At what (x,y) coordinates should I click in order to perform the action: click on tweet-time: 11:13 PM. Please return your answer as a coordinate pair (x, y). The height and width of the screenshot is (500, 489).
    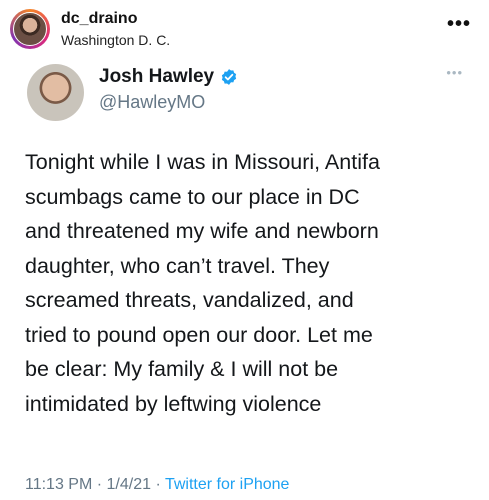
    Looking at the image, I should click on (59, 484).